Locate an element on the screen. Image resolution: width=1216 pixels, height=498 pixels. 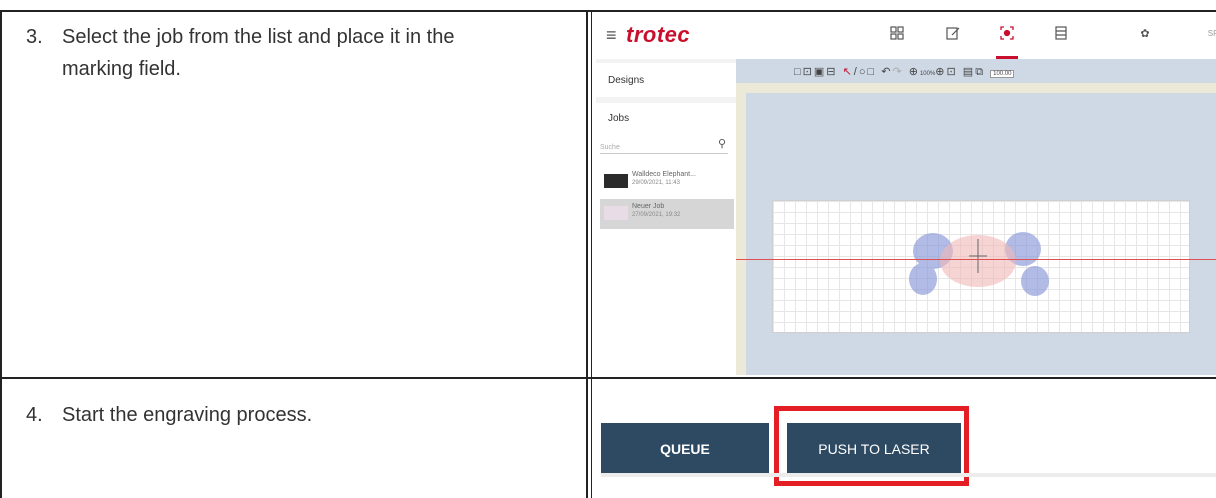
job-preview is located at coordinates (981, 266).